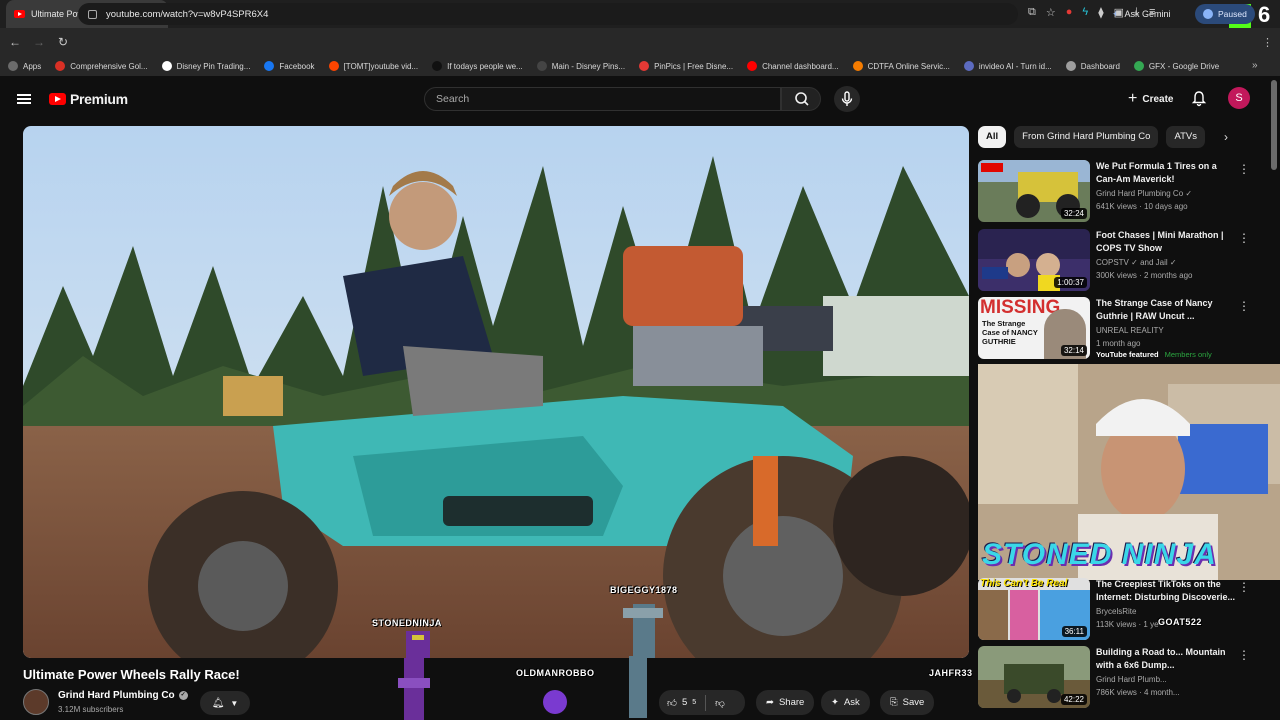 The height and width of the screenshot is (720, 1280). What do you see at coordinates (1130, 330) in the screenshot?
I see `recommendation-channel: UNREAL REALITY` at bounding box center [1130, 330].